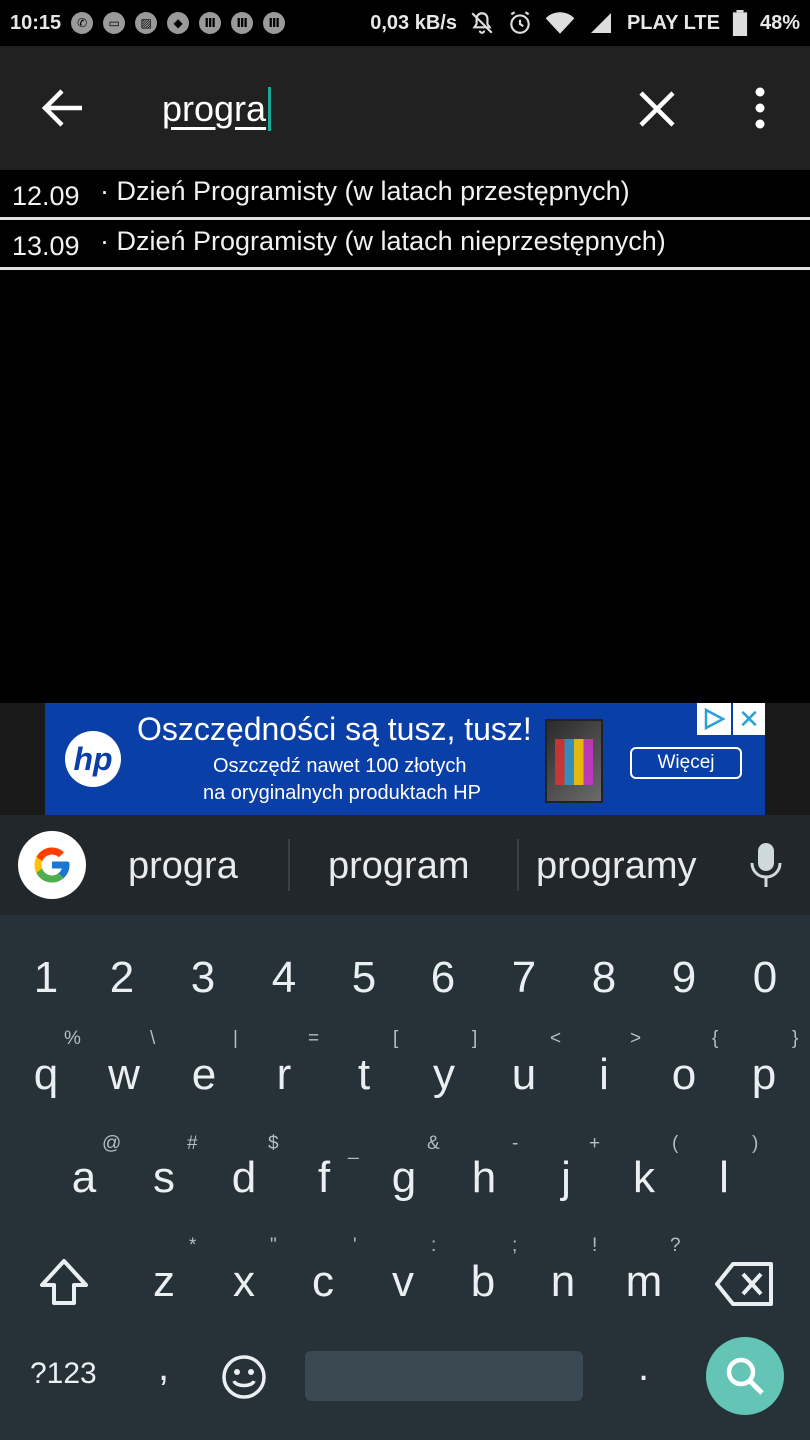  What do you see at coordinates (193, 1245) in the screenshot?
I see `key-hint: *` at bounding box center [193, 1245].